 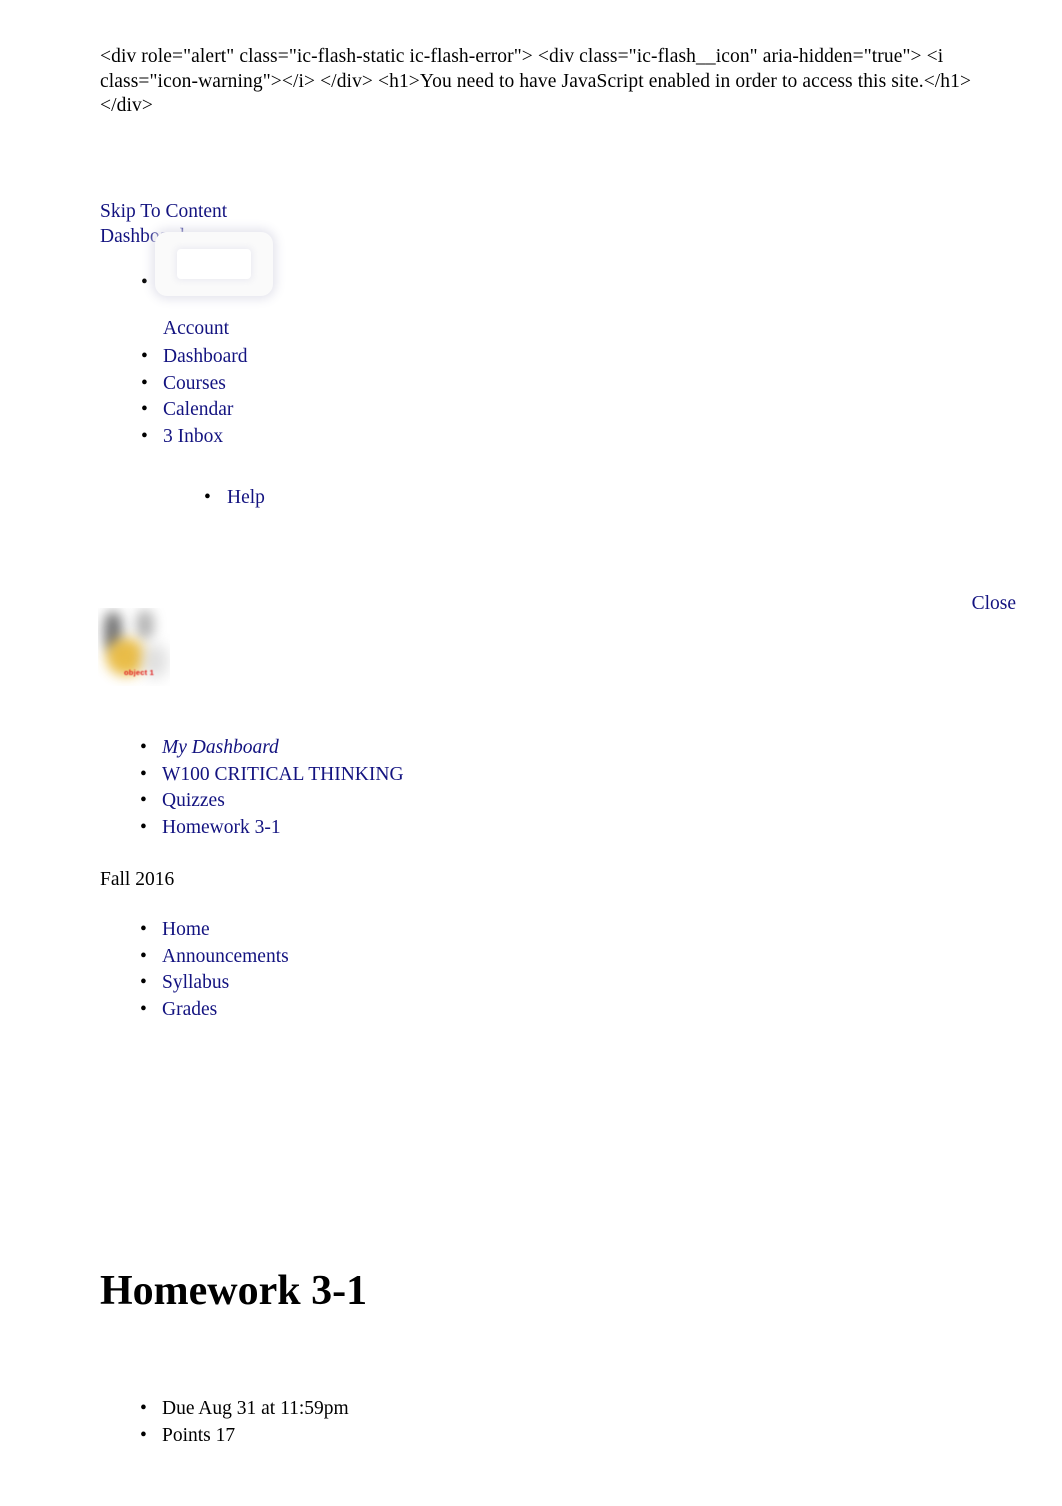 What do you see at coordinates (134, 647) in the screenshot?
I see `broken-image-thumbnail: object 1` at bounding box center [134, 647].